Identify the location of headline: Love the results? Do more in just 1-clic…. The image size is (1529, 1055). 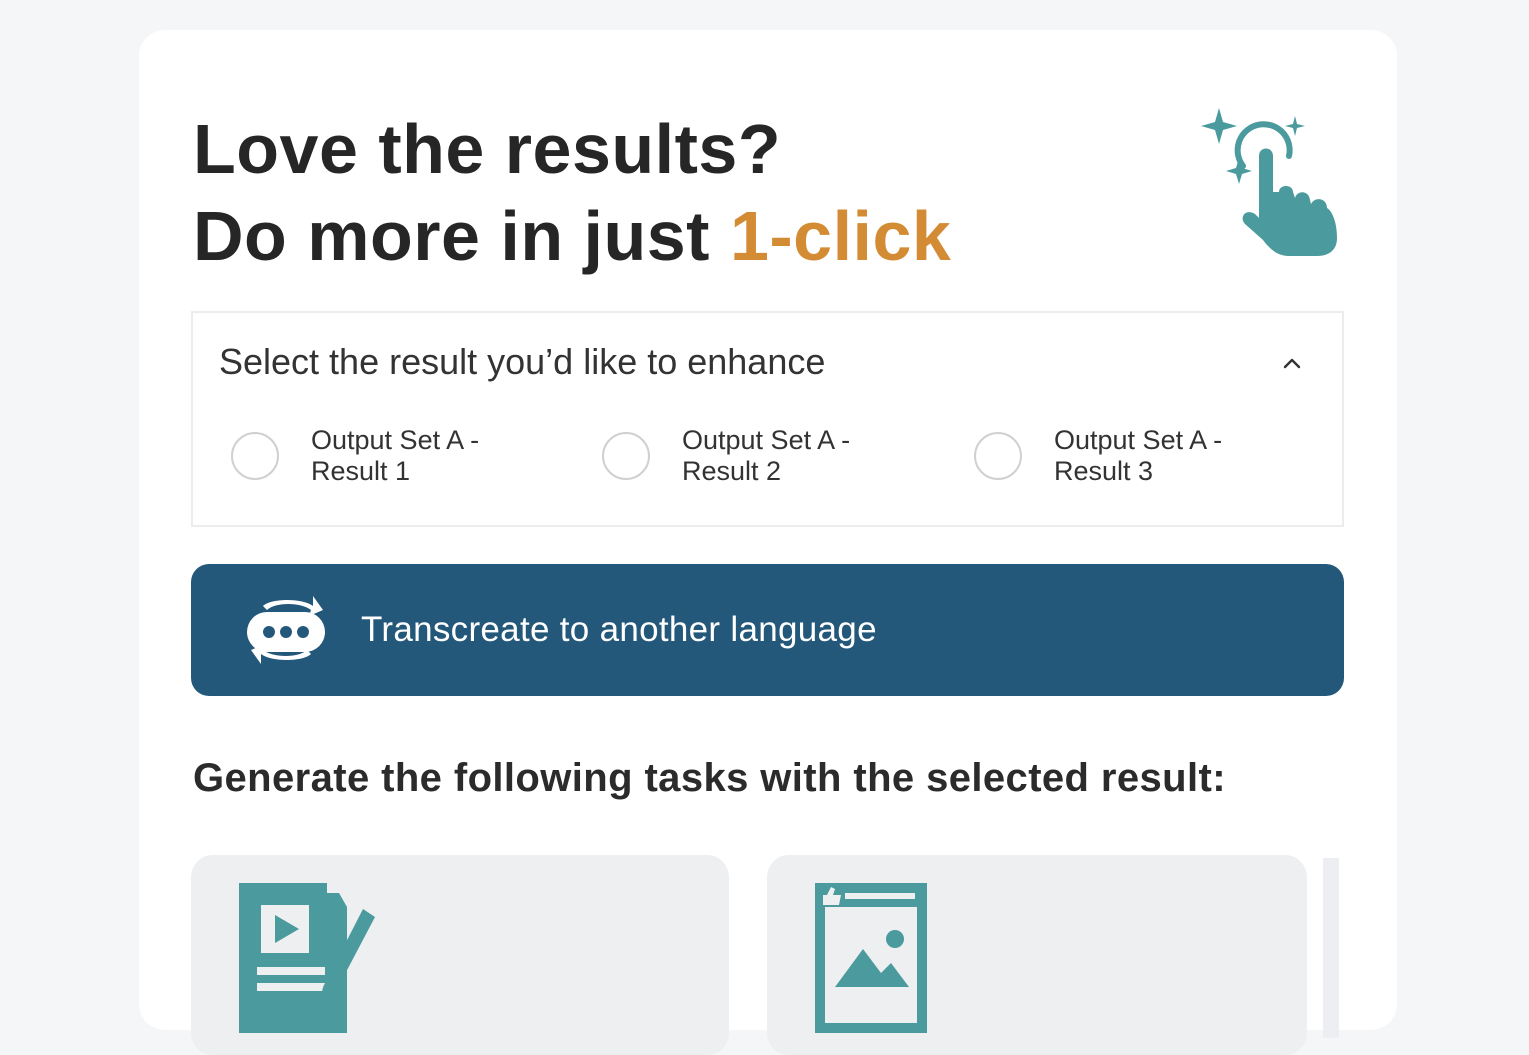
(572, 193).